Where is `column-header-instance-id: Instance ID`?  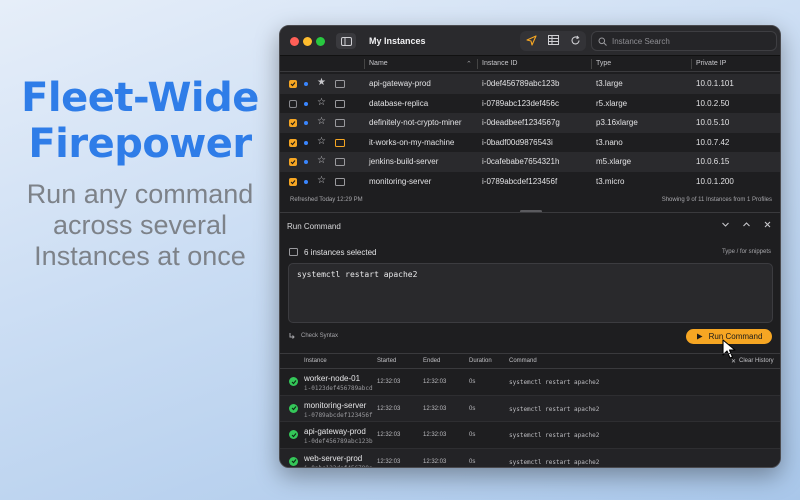 column-header-instance-id: Instance ID is located at coordinates (499, 63).